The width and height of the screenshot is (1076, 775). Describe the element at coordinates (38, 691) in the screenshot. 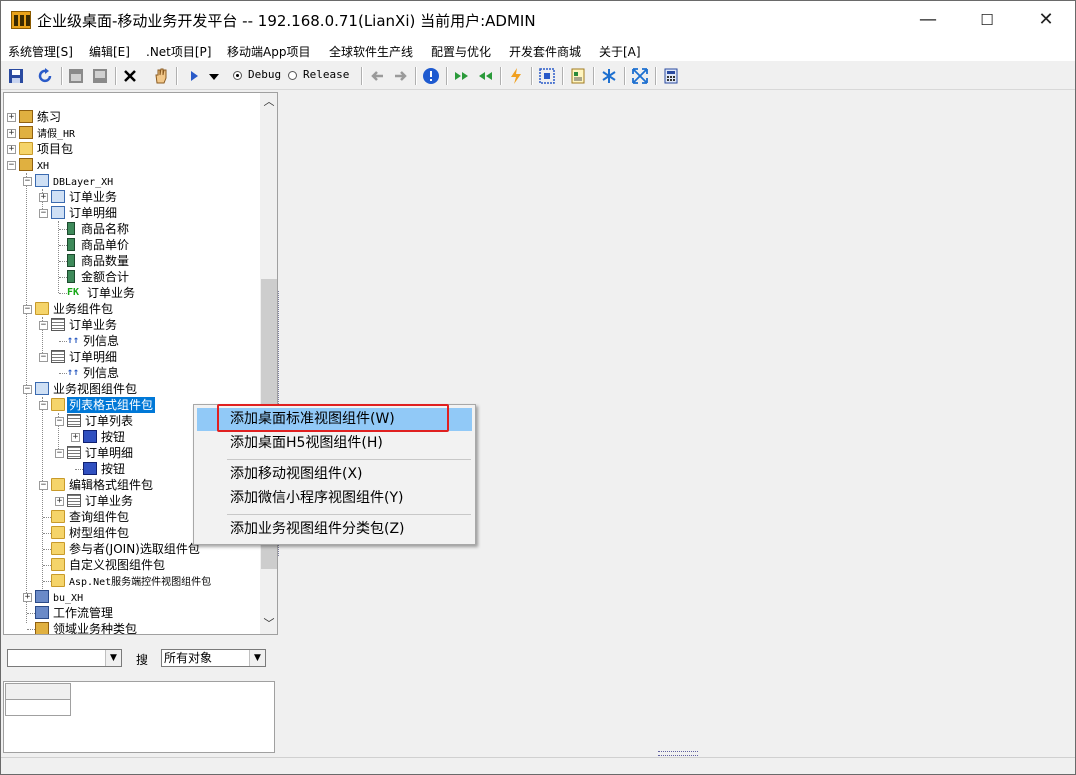

I see `result-header-cell` at that location.